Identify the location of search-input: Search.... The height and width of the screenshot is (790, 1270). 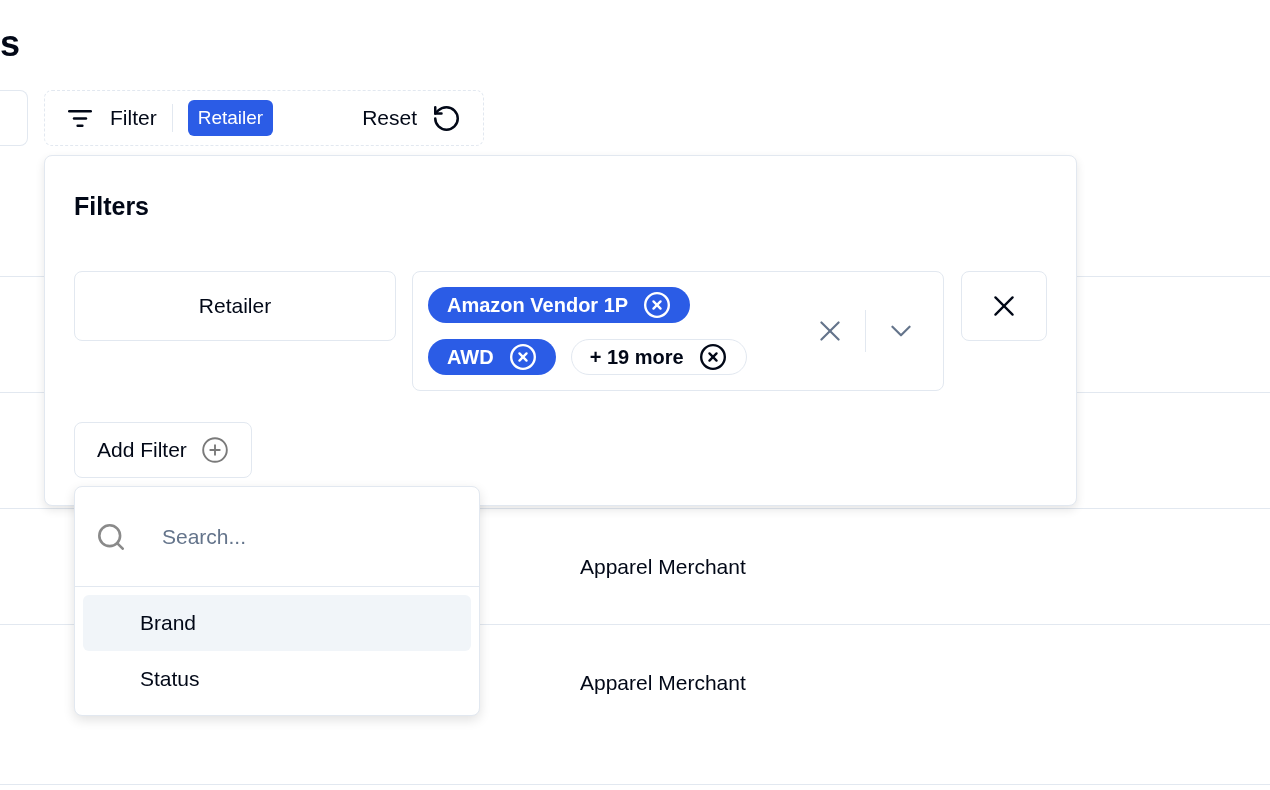
(315, 536).